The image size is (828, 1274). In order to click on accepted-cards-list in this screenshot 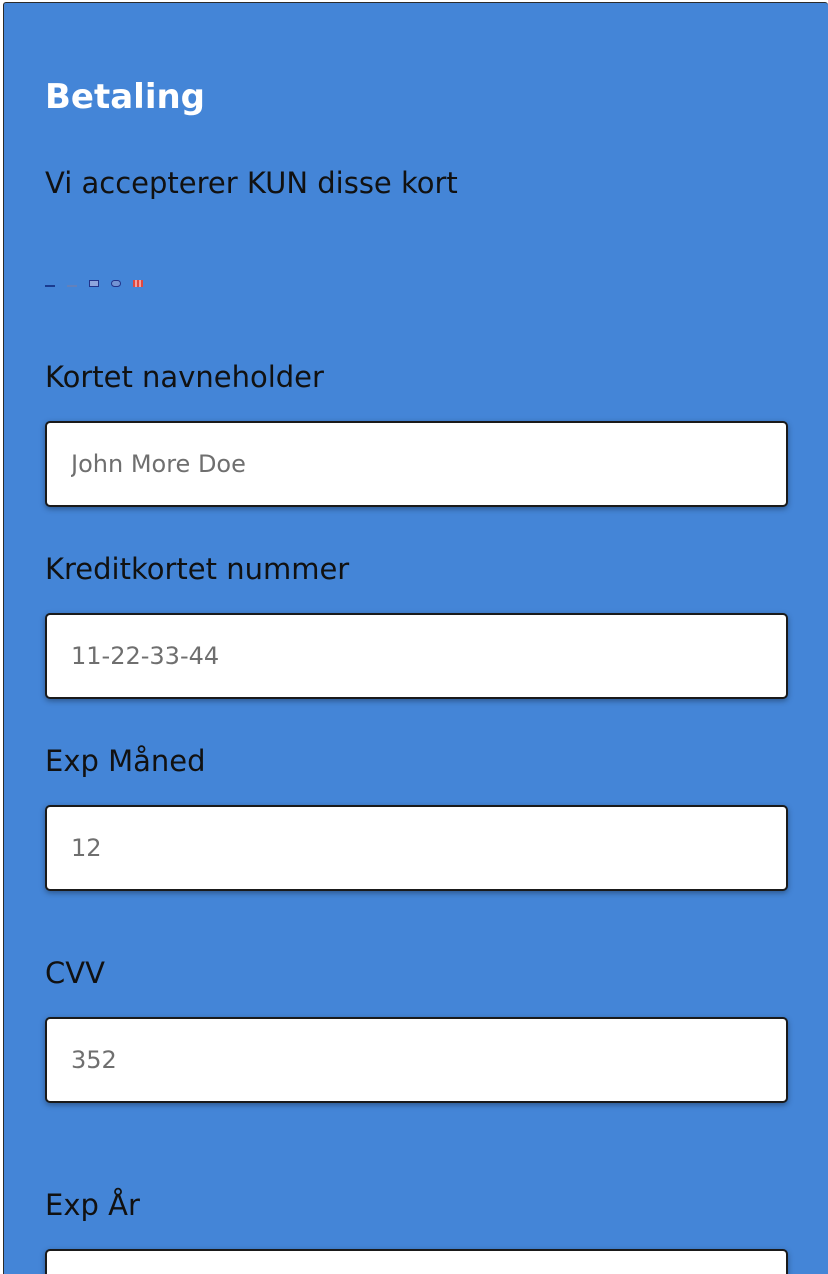, I will do `click(94, 283)`.